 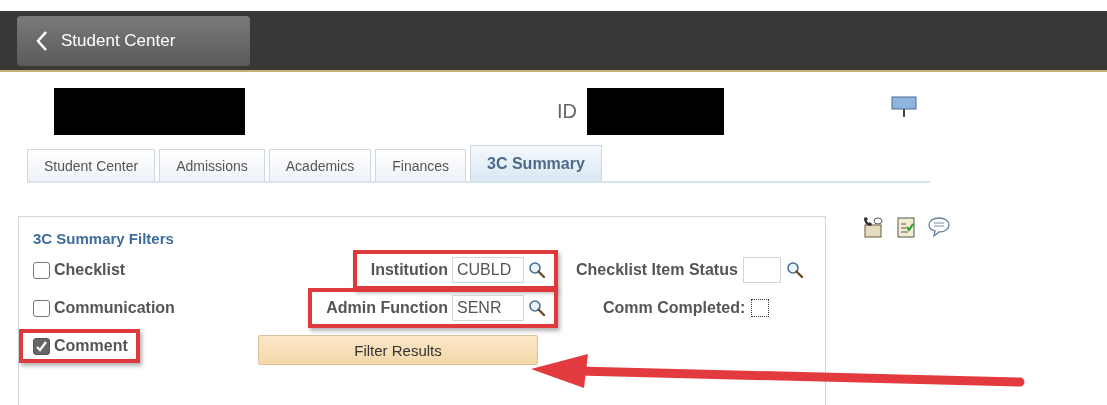 I want to click on tab: Finances, so click(x=421, y=165).